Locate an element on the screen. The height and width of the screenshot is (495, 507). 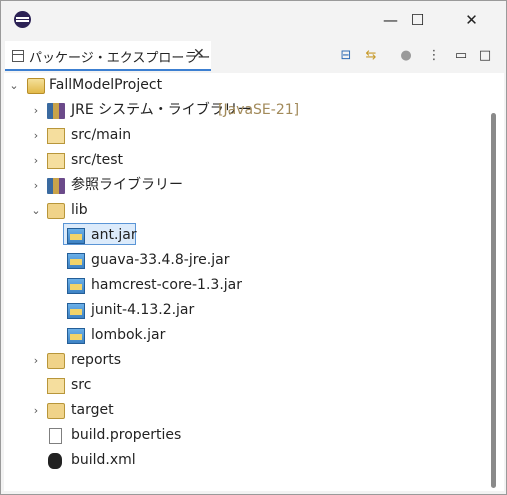
tree-item-label: hamcrest-core-1.3.jar is located at coordinates (166, 285).